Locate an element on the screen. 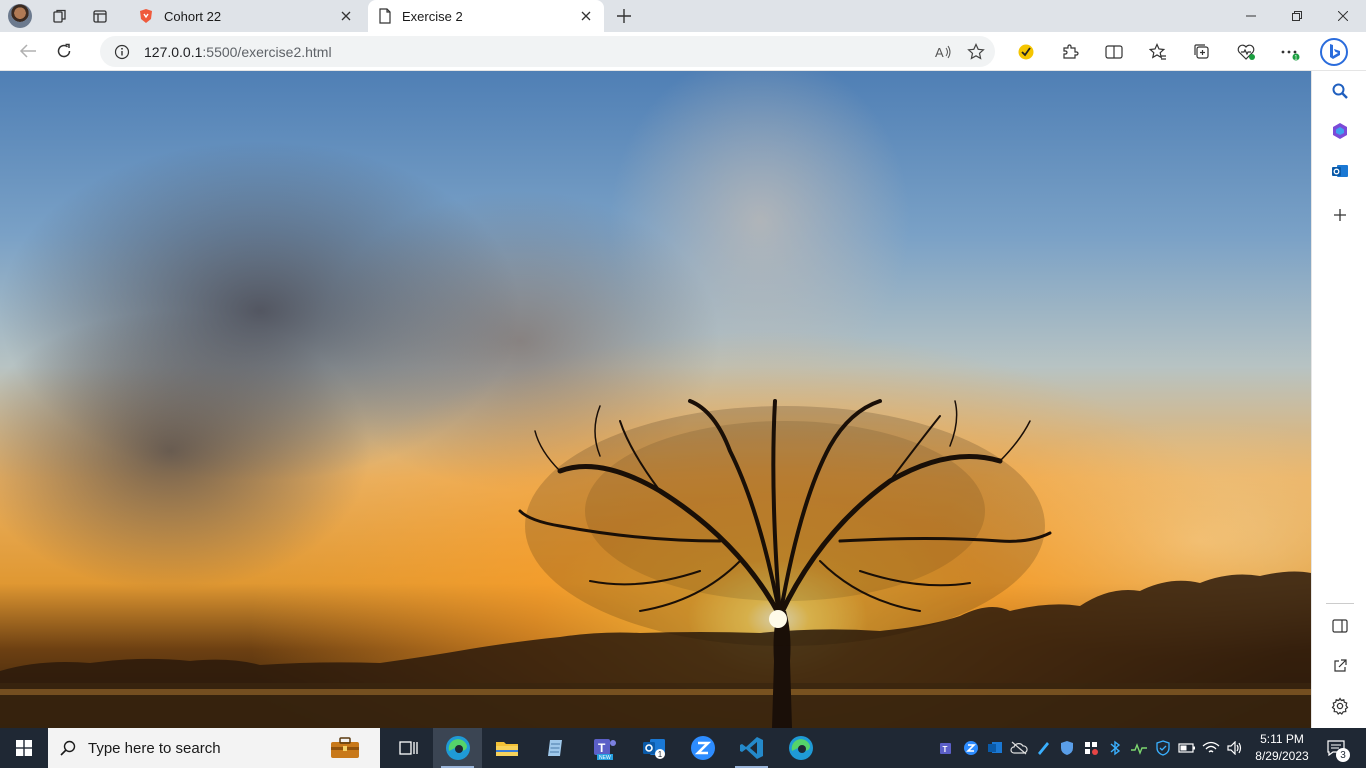 This screenshot has height=768, width=1366. browser-essentials-button is located at coordinates (1246, 52).